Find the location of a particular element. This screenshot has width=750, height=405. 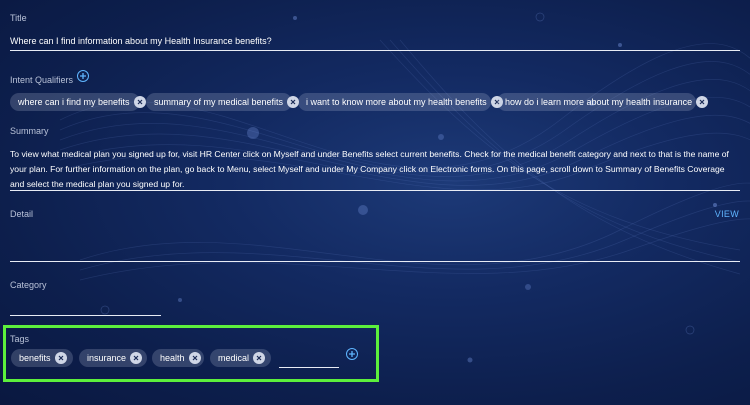

tag-label: benefits is located at coordinates (35, 358).